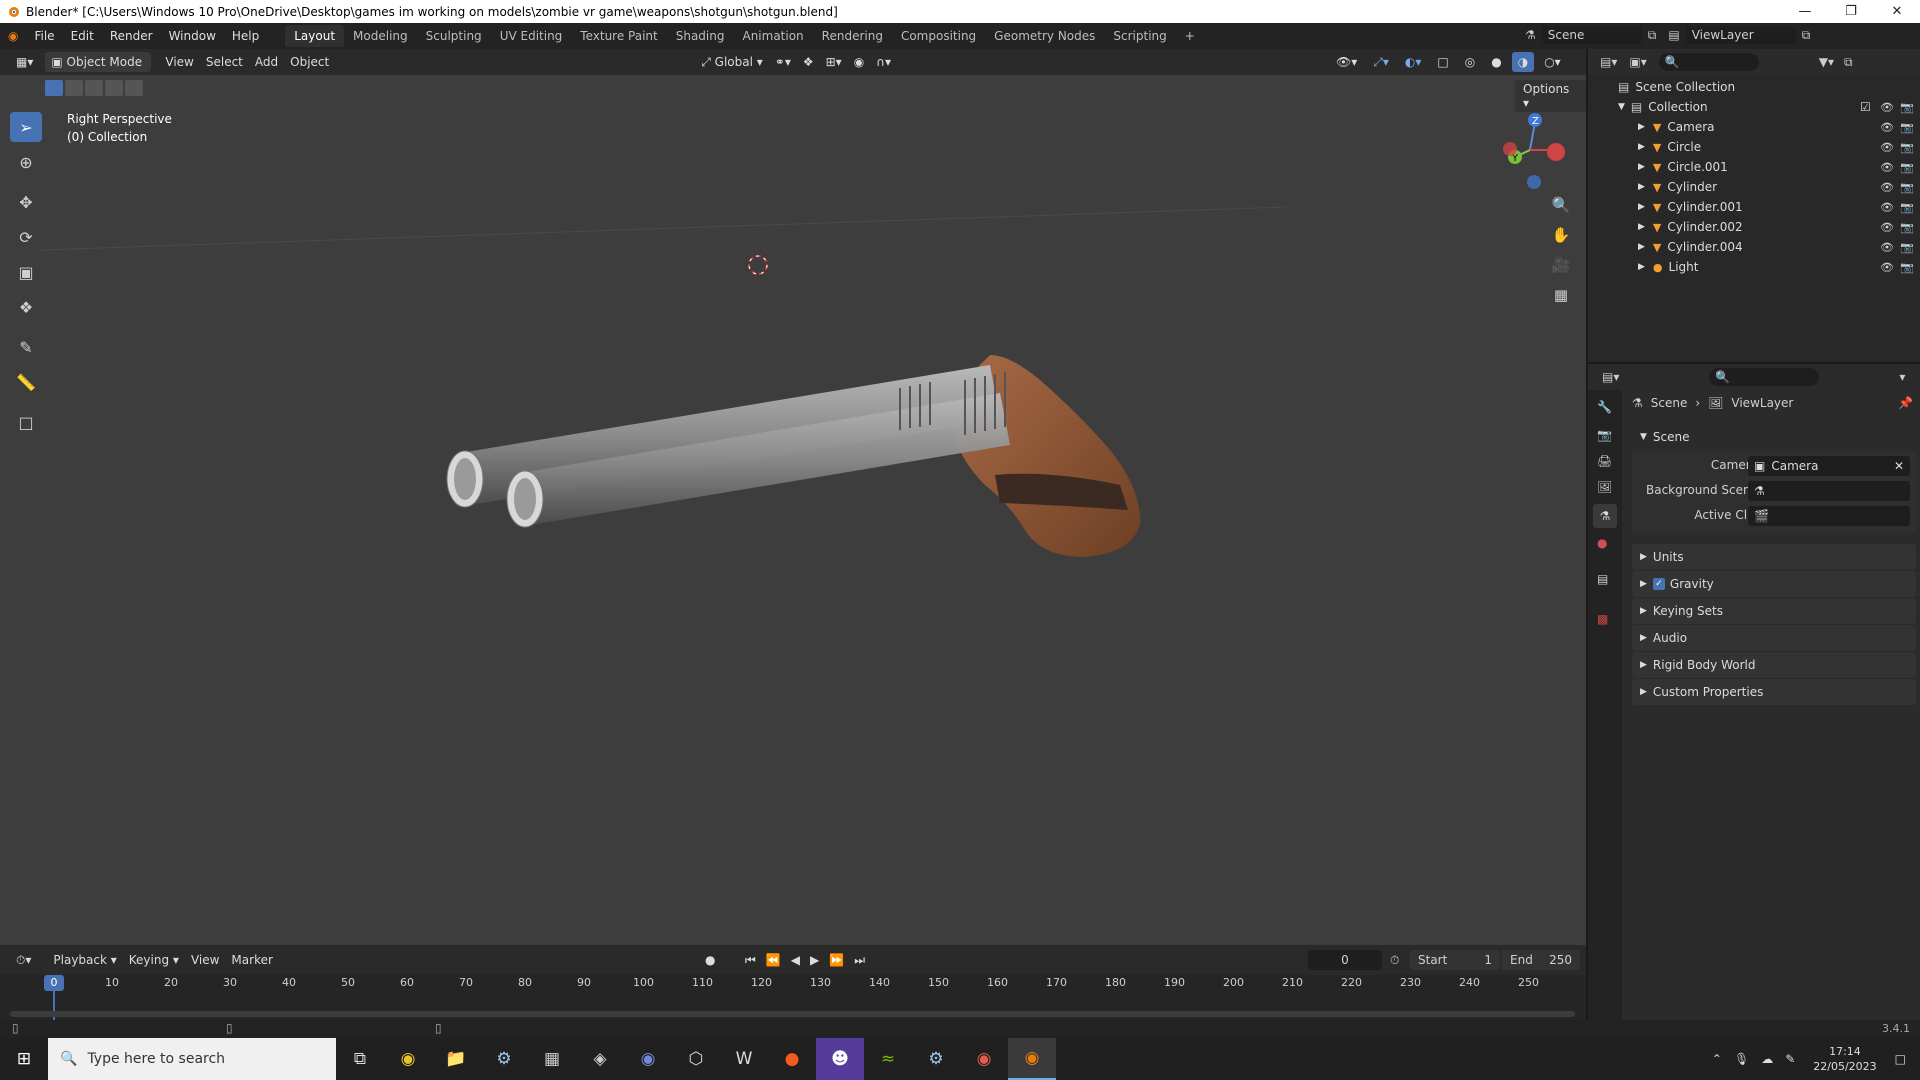 This screenshot has height=1080, width=1920. I want to click on falloff-icon: ∩▾, so click(883, 62).